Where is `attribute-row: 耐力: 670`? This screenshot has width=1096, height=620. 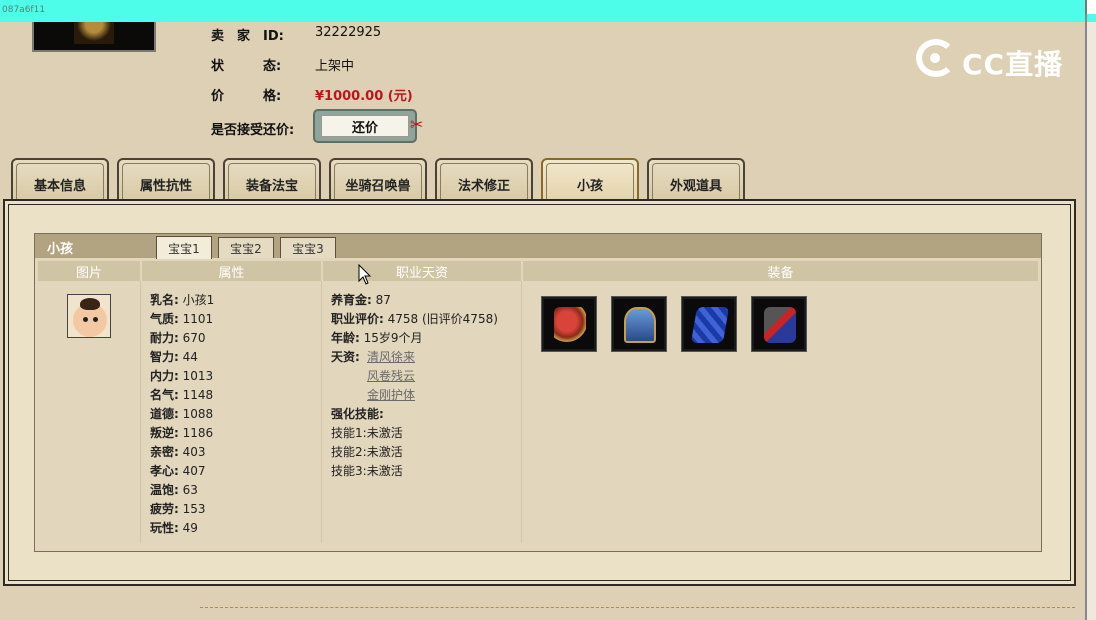
attribute-row: 耐力: 670 is located at coordinates (178, 338).